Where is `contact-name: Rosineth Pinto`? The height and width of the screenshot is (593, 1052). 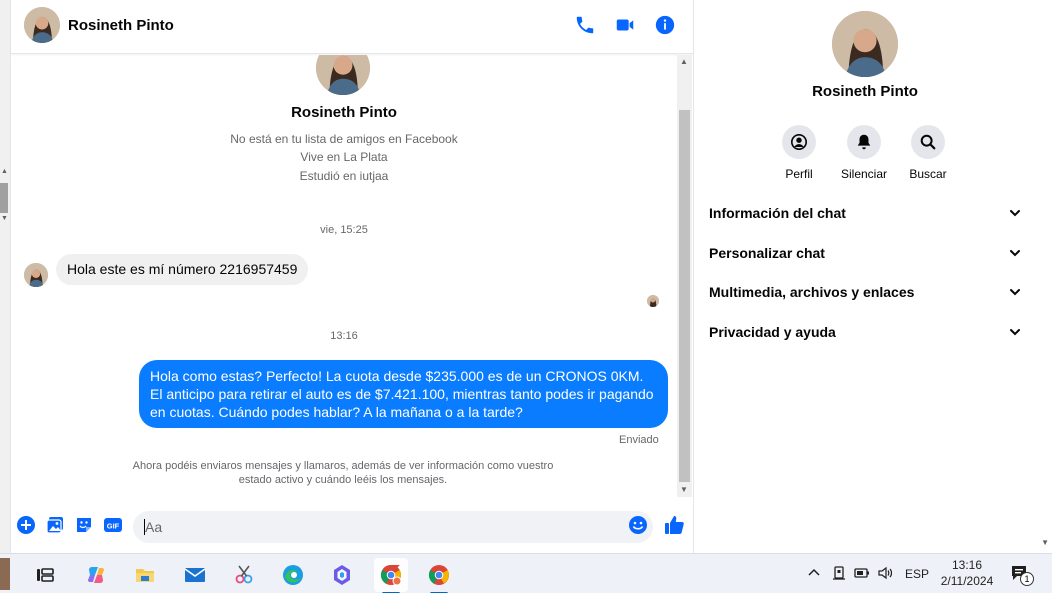
contact-name: Rosineth Pinto is located at coordinates (121, 25).